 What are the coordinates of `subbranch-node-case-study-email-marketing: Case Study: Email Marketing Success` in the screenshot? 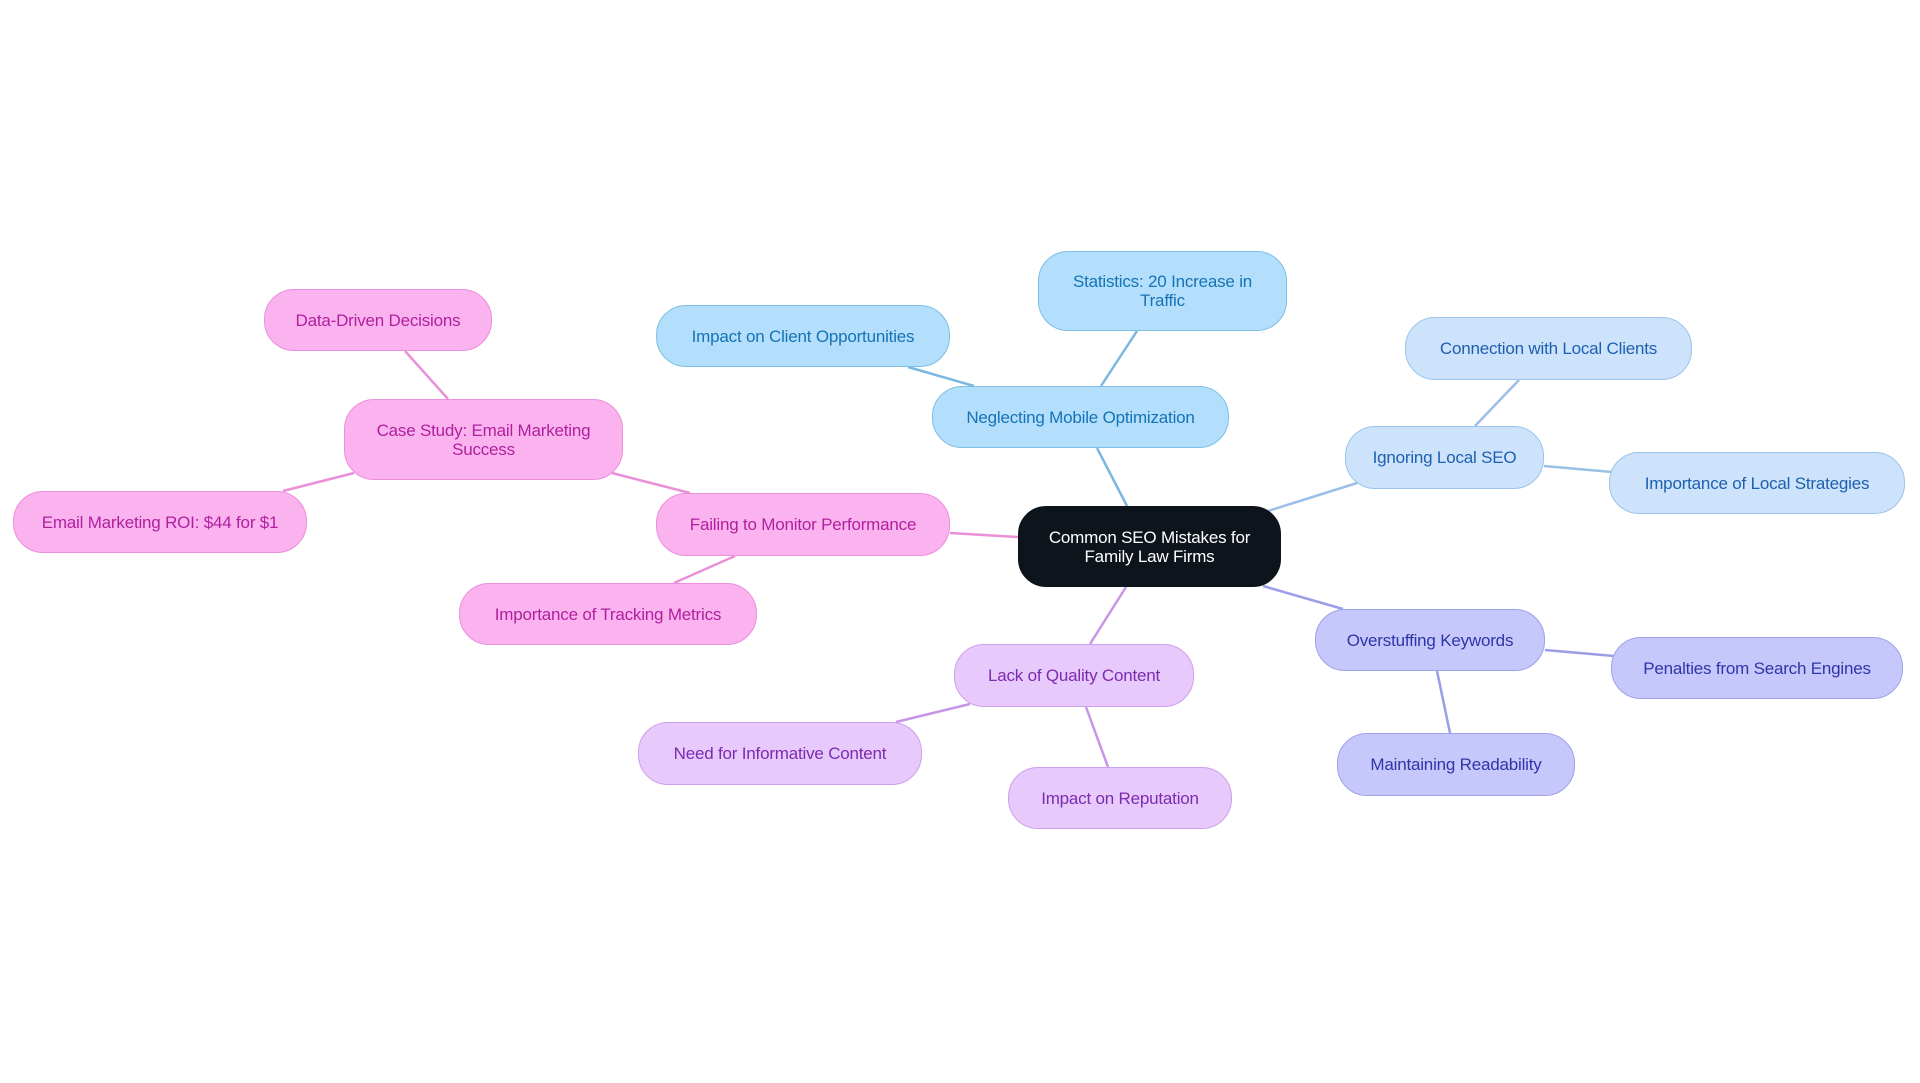 It's located at (483, 439).